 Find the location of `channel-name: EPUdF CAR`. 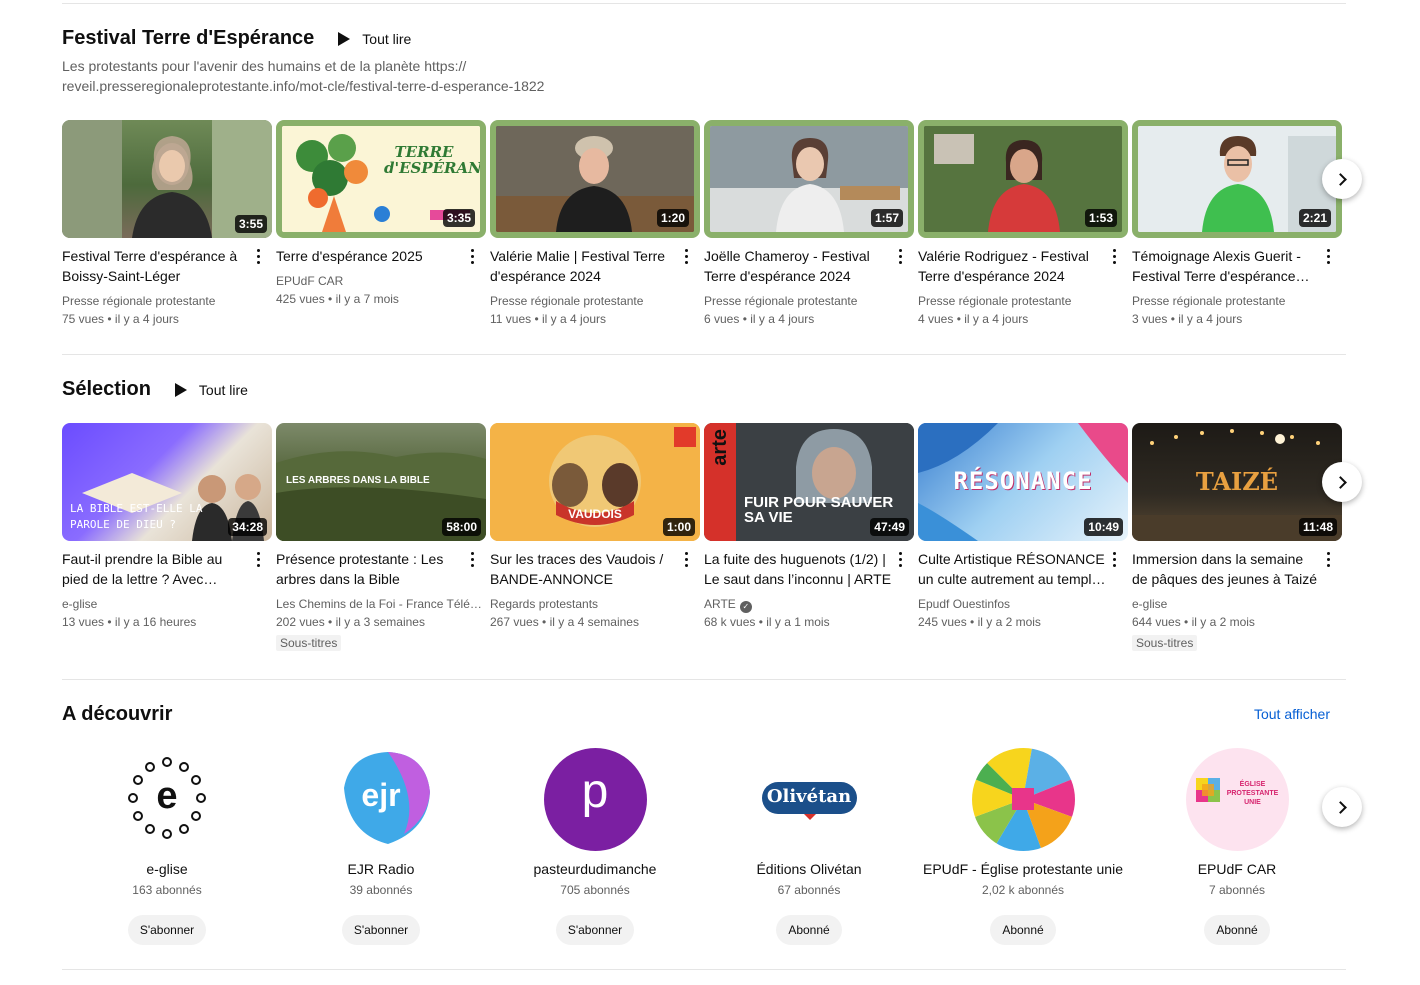

channel-name: EPUdF CAR is located at coordinates (1237, 869).